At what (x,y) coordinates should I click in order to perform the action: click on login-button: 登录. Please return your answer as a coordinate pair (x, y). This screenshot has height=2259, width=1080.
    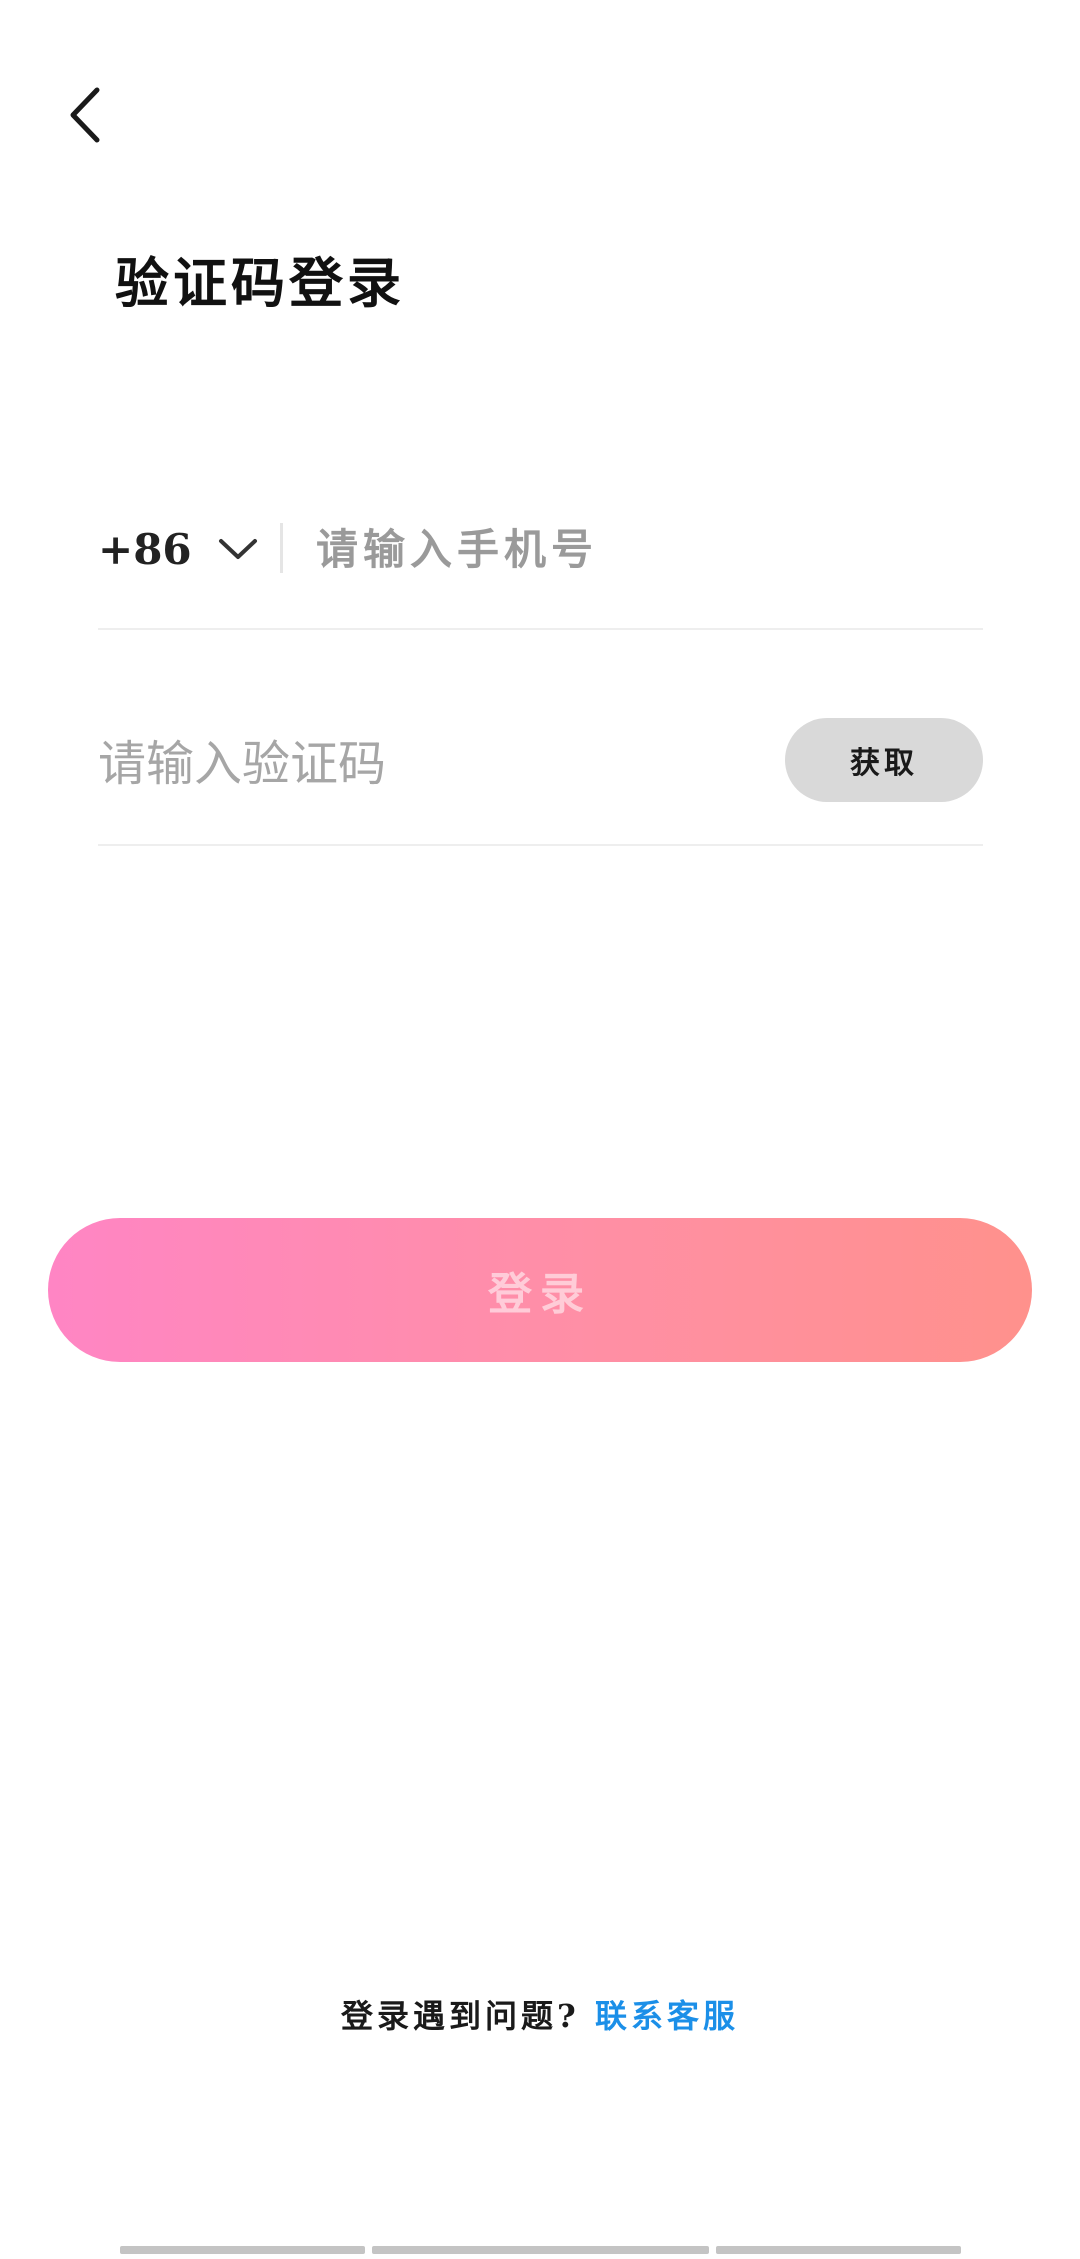
    Looking at the image, I should click on (540, 1290).